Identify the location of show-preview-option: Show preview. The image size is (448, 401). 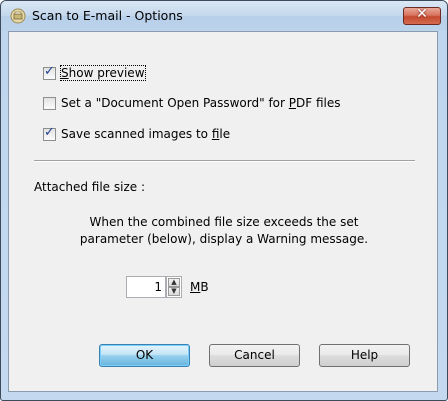
(94, 72).